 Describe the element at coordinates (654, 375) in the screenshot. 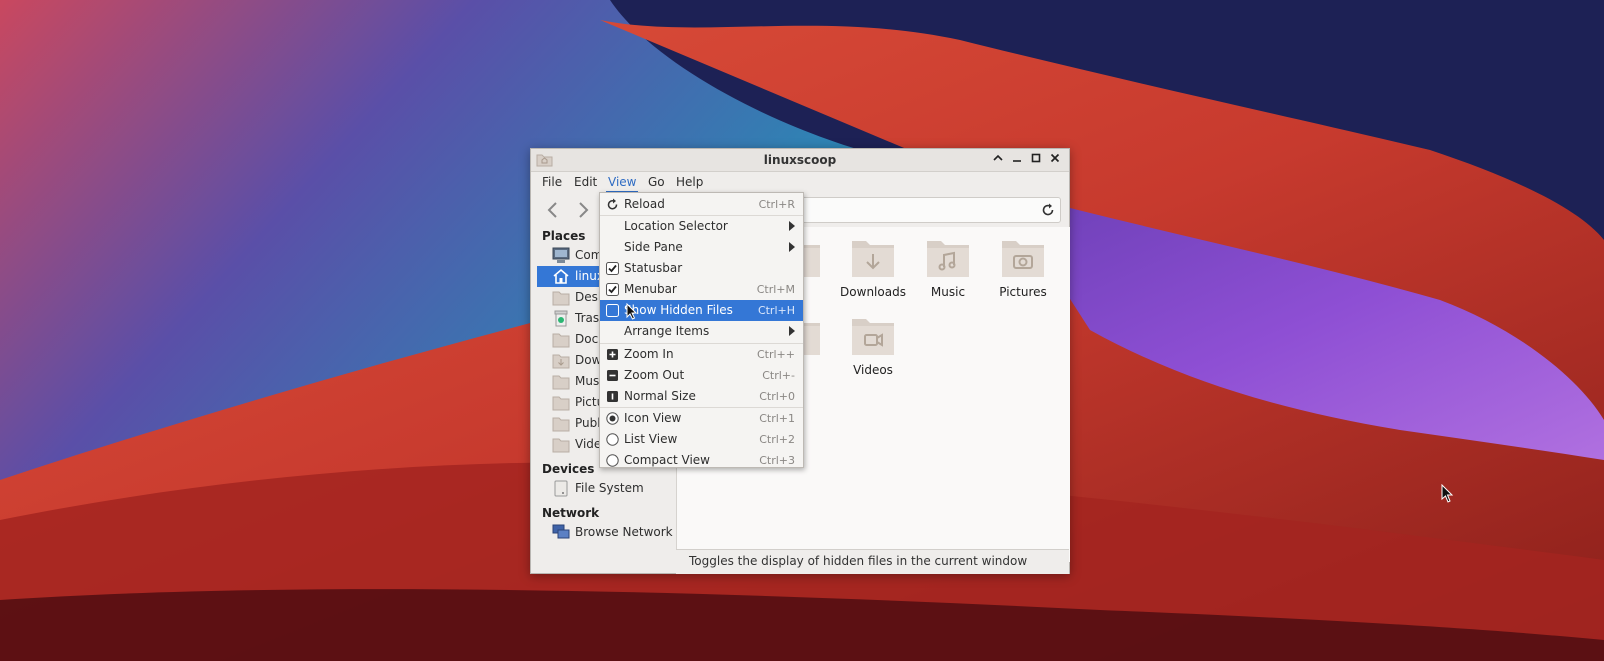

I see `menu-item-label: Zoom Out` at that location.